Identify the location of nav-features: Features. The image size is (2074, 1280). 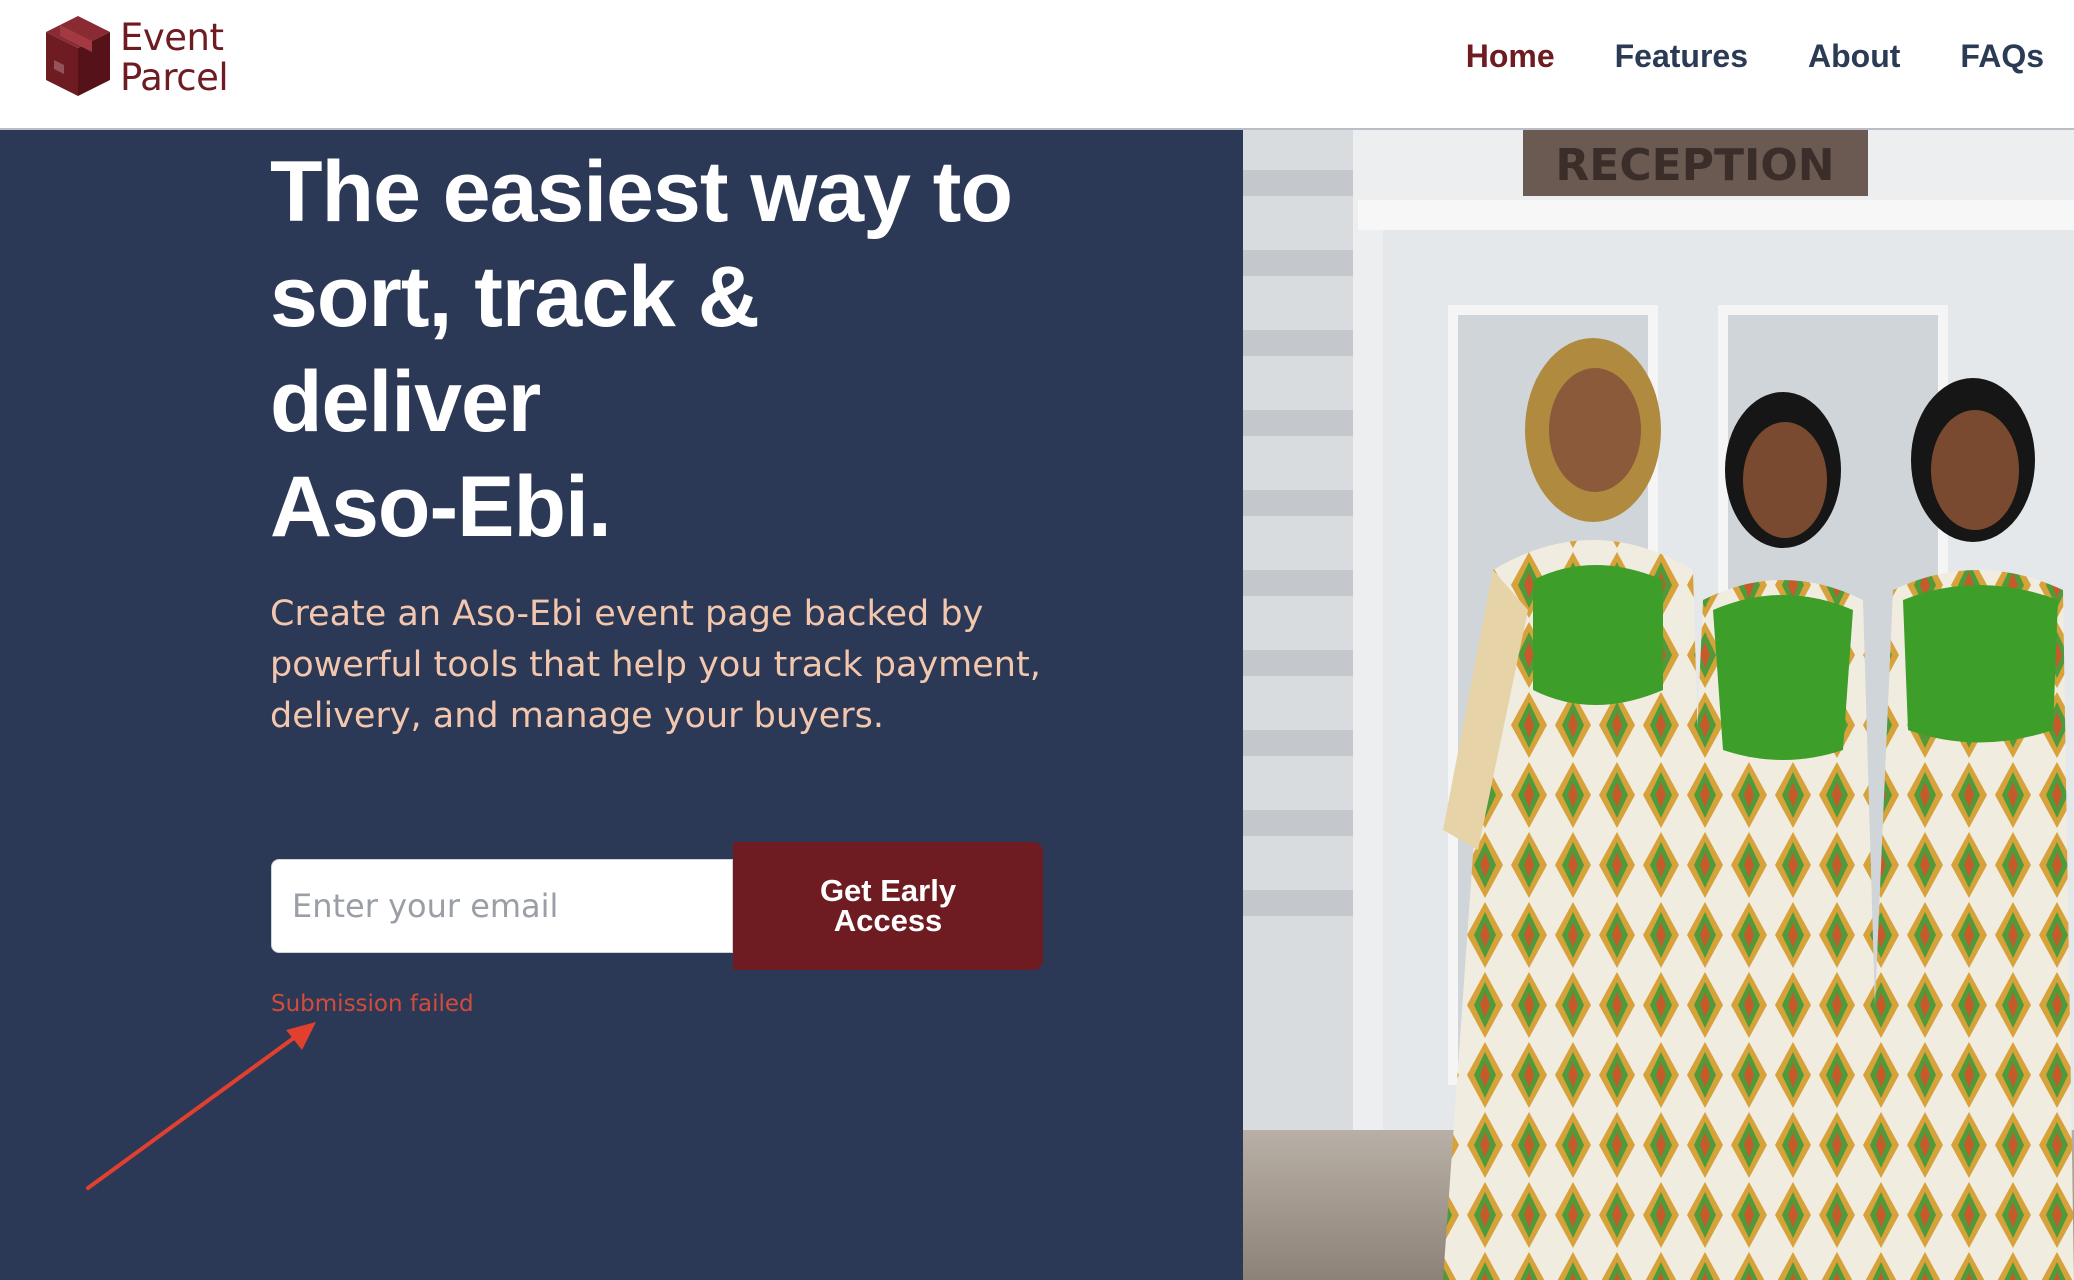
(1681, 56).